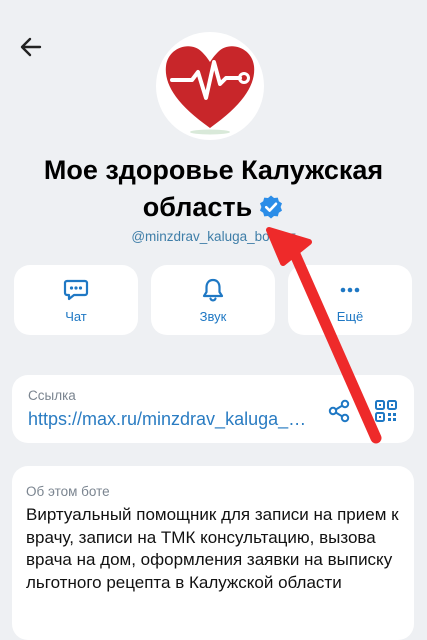 The width and height of the screenshot is (427, 640). I want to click on verified-badge-icon, so click(271, 211).